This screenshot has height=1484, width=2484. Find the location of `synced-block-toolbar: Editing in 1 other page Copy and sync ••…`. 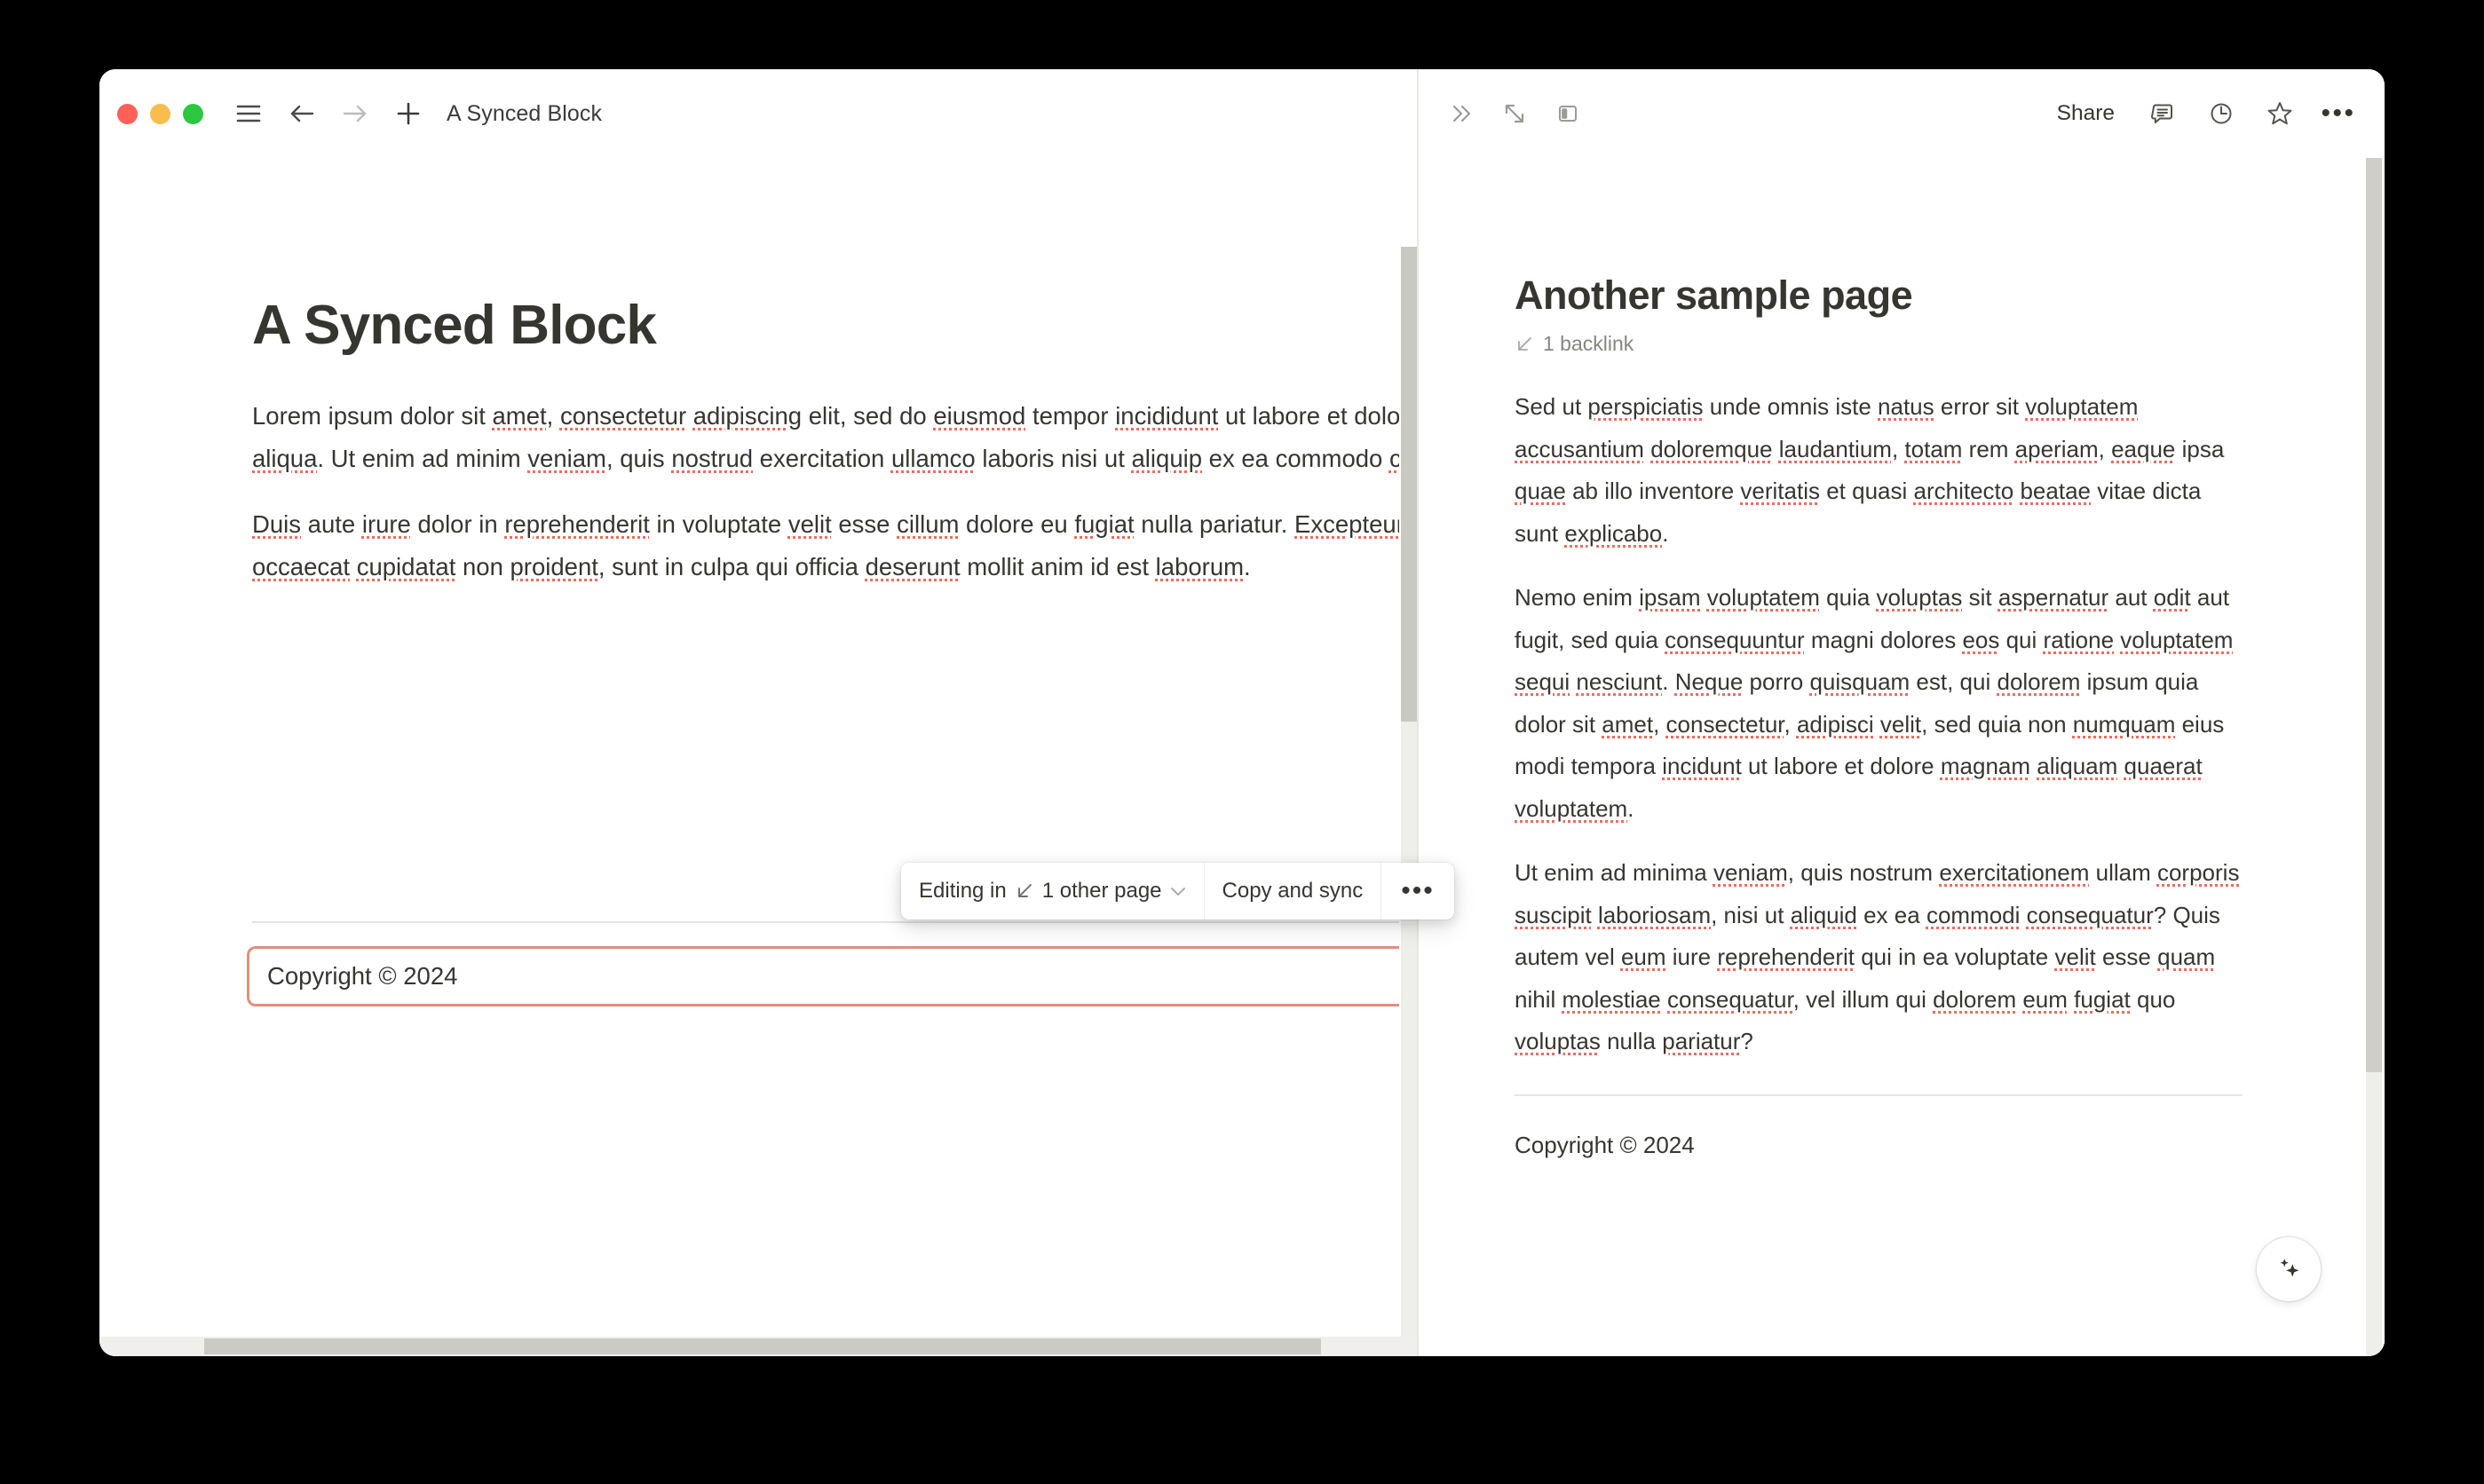

synced-block-toolbar: Editing in 1 other page Copy and sync ••… is located at coordinates (1177, 892).